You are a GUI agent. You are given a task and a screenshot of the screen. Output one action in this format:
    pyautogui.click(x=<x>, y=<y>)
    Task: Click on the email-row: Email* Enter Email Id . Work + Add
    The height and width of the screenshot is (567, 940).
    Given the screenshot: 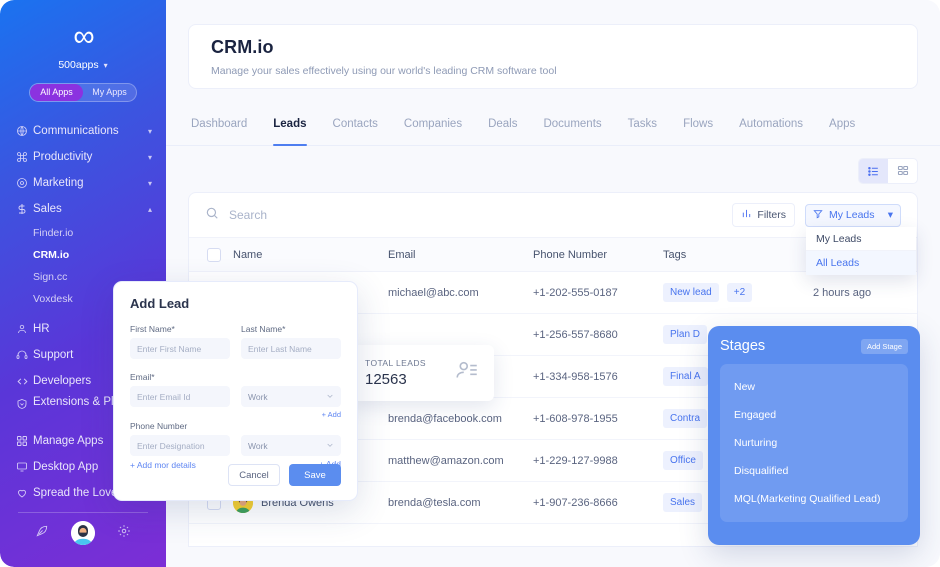 What is the action you would take?
    pyautogui.click(x=235, y=395)
    